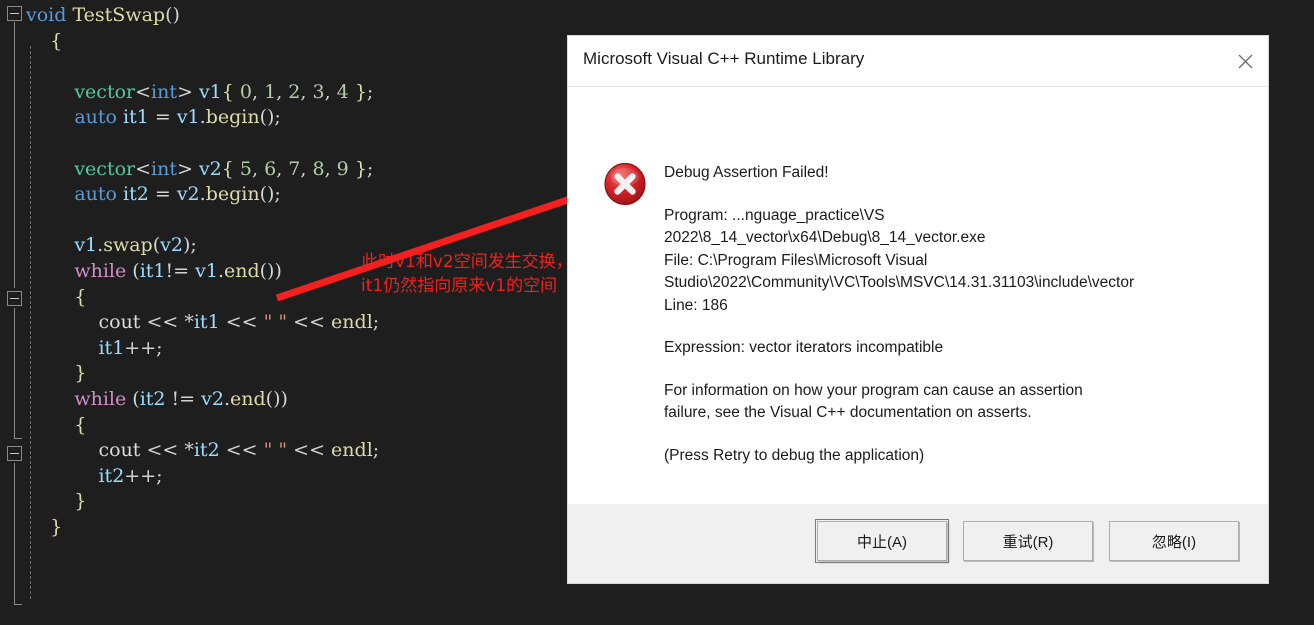  I want to click on fold-marker-function, so click(14, 13).